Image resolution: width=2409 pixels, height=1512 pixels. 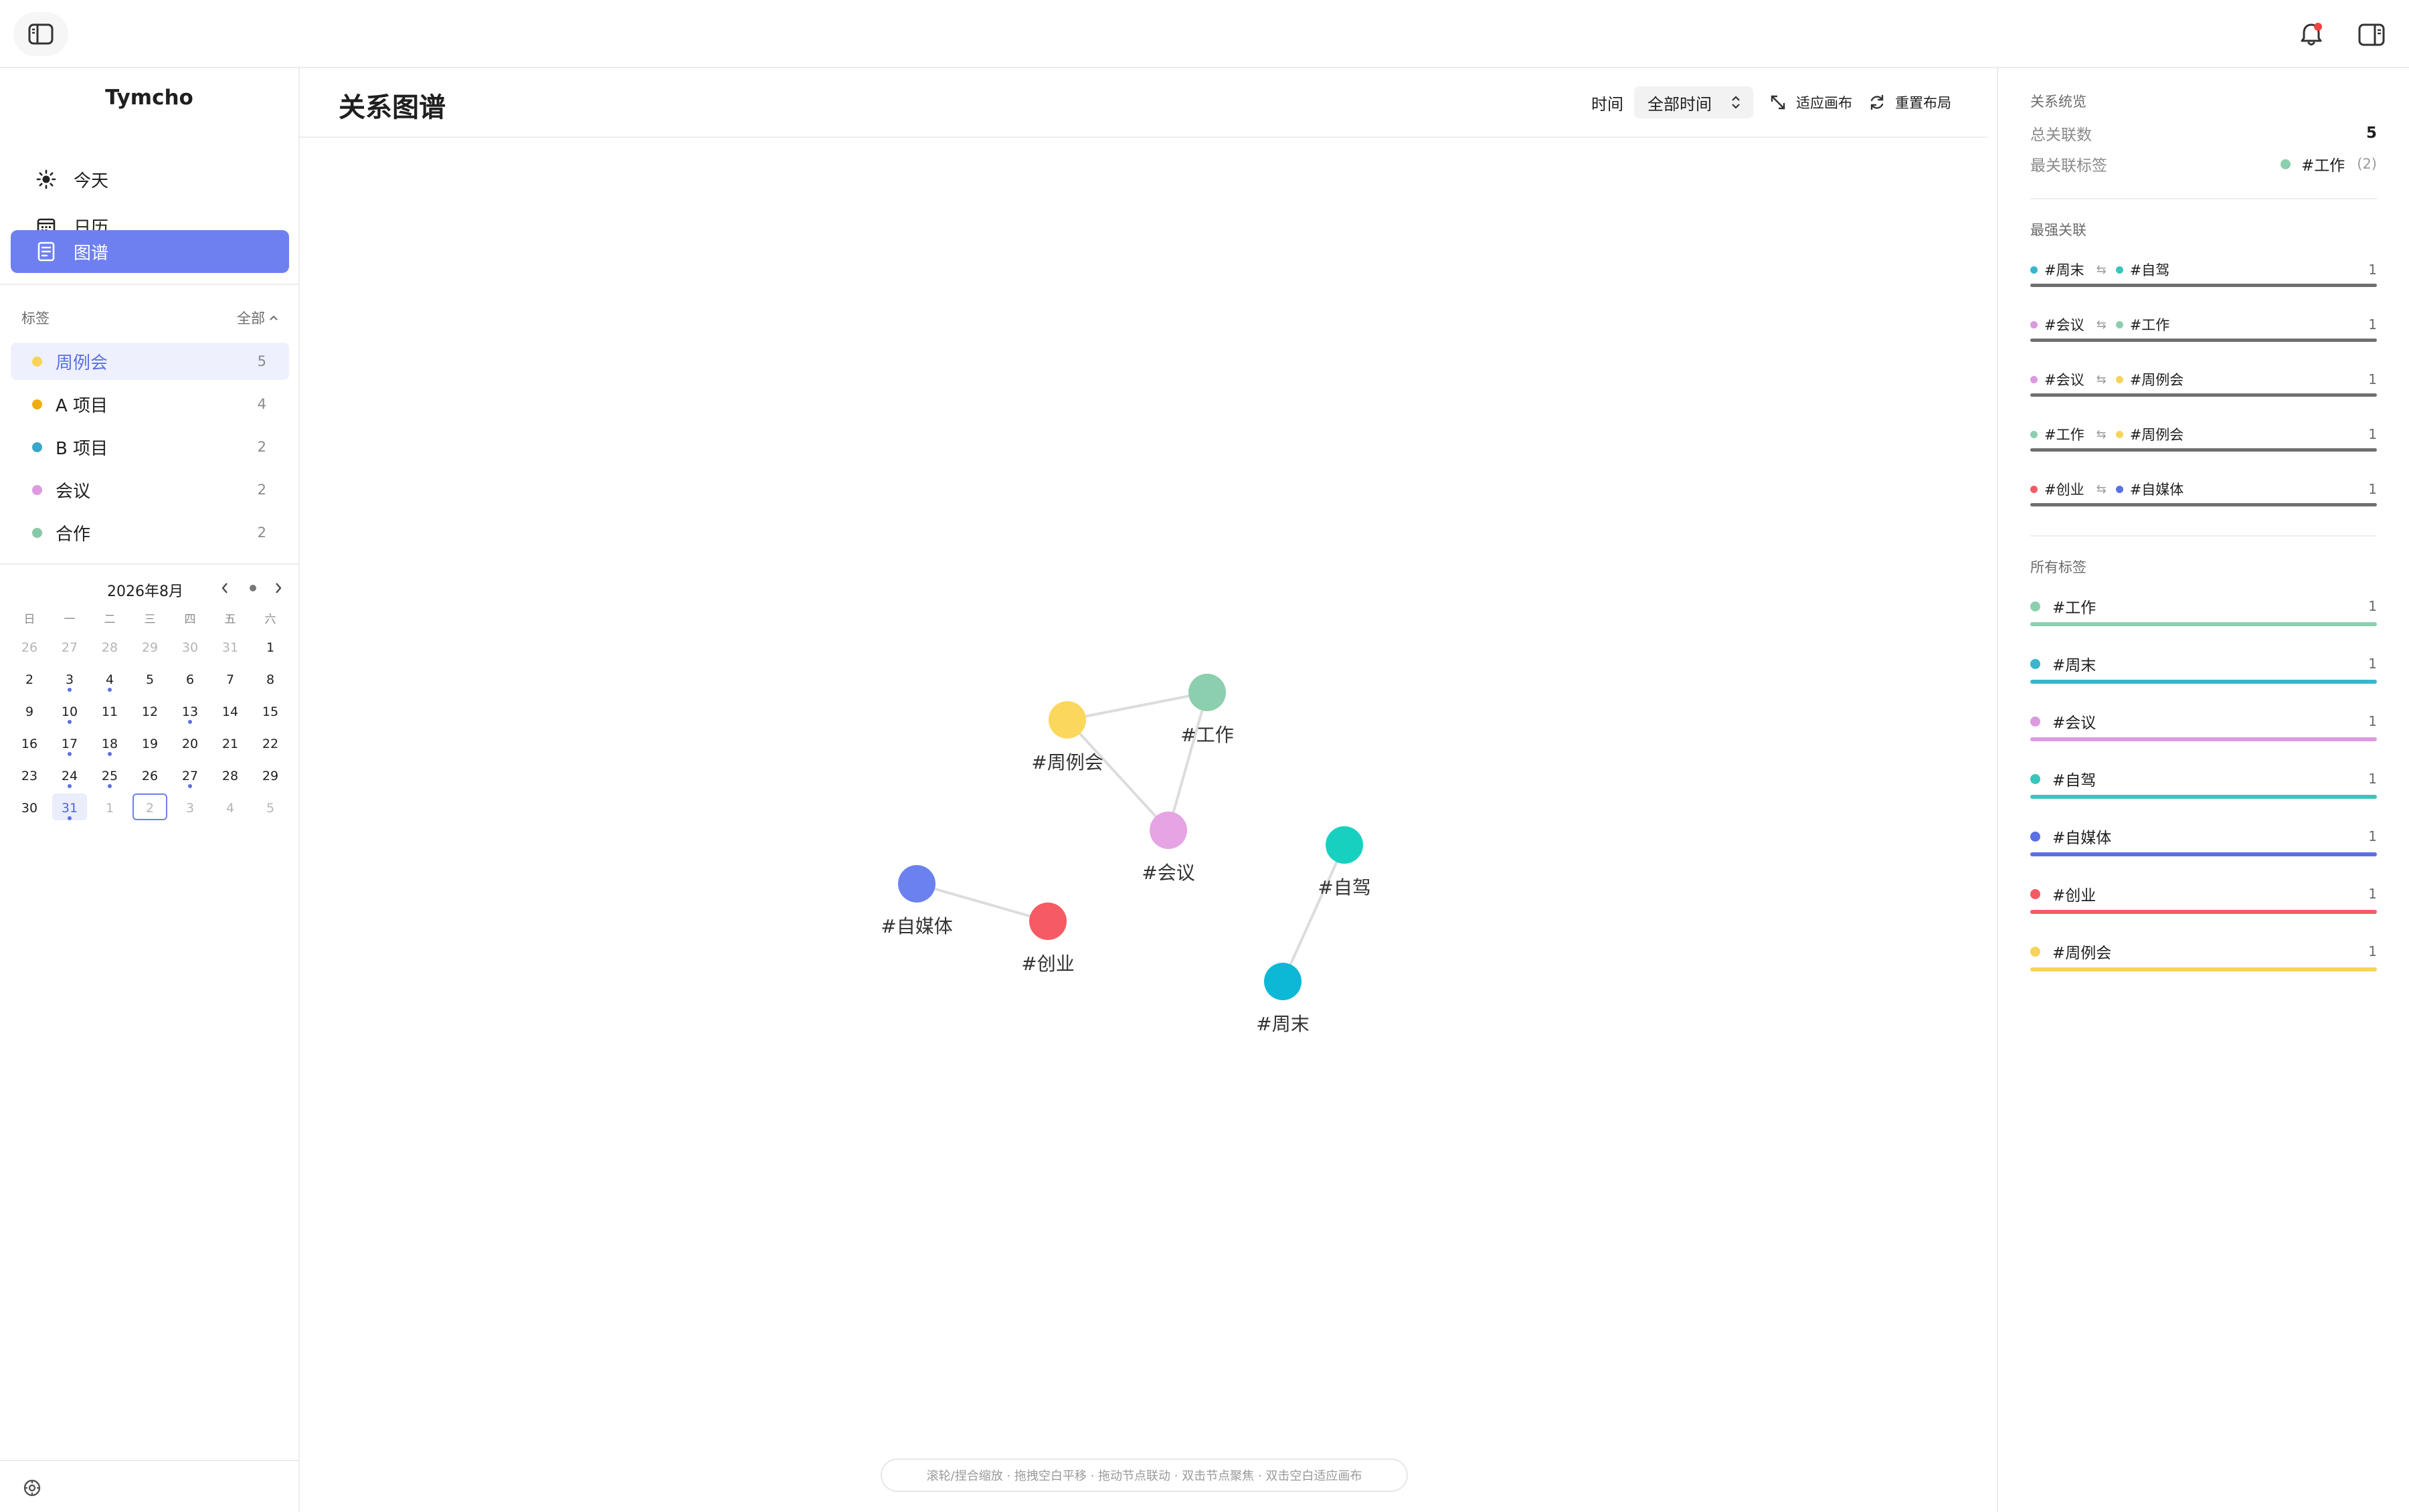 What do you see at coordinates (30, 712) in the screenshot?
I see `calendar-day: 9` at bounding box center [30, 712].